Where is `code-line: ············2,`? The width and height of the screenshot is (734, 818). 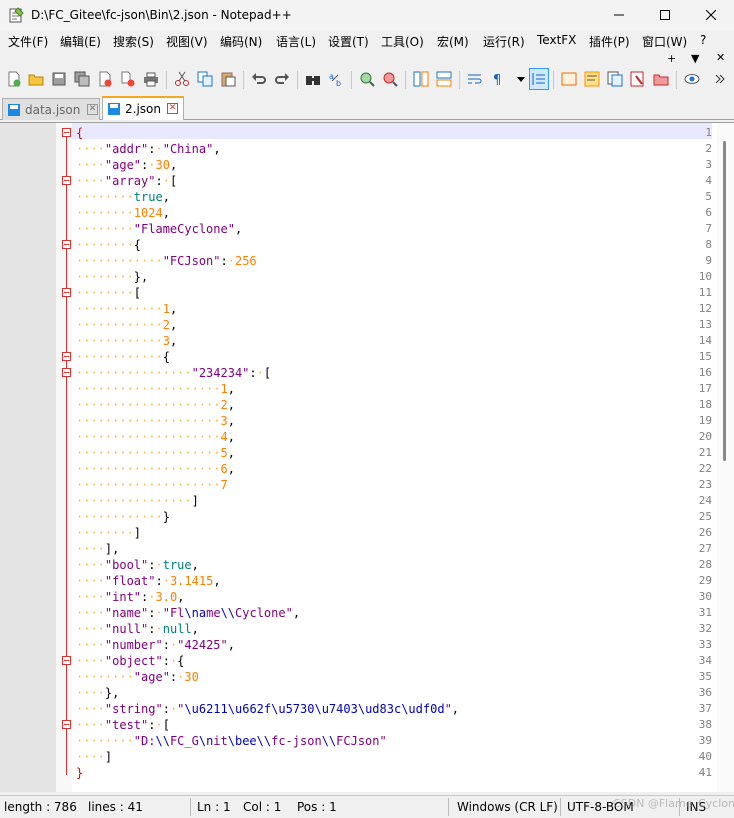
code-line: ············2, is located at coordinates (126, 325).